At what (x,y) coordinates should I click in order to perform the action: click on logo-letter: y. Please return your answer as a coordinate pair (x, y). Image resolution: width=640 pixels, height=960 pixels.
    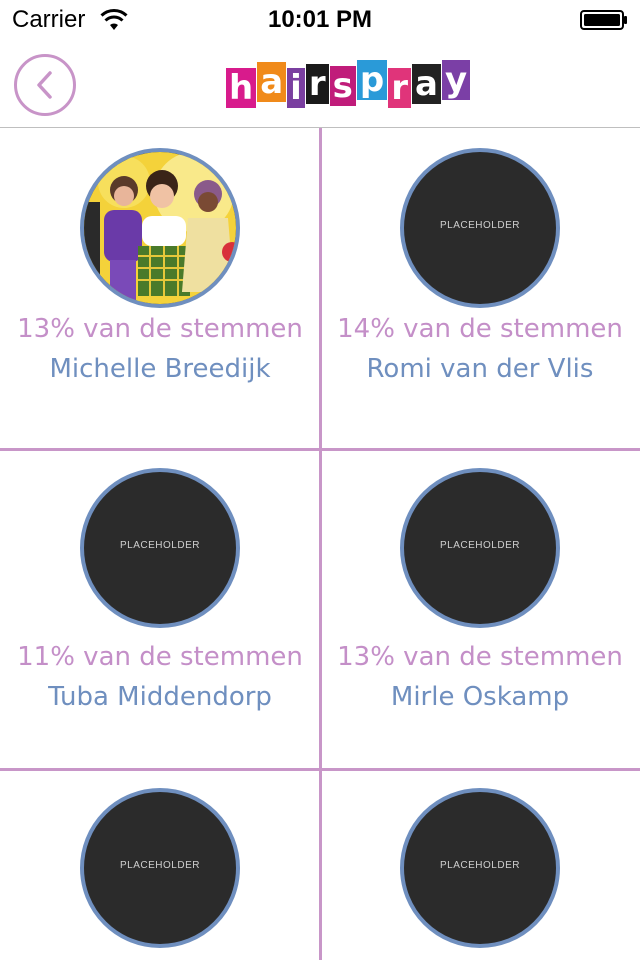
    Looking at the image, I should click on (456, 80).